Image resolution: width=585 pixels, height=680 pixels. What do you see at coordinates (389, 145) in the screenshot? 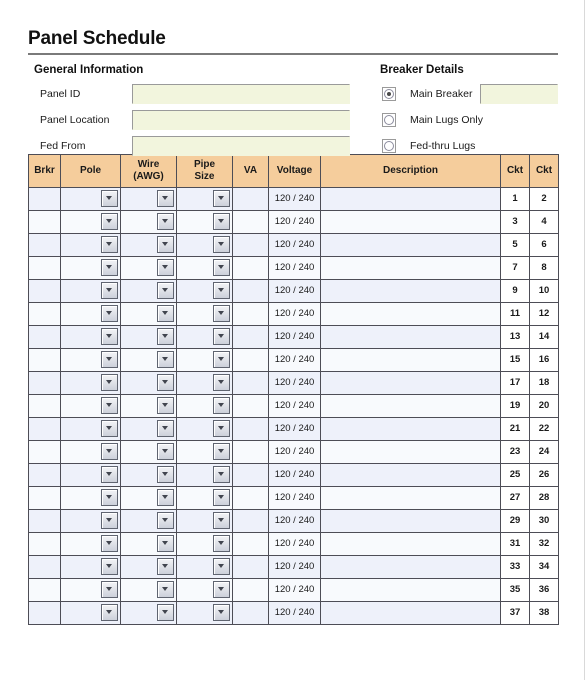
I see `radio-unselected-icon` at bounding box center [389, 145].